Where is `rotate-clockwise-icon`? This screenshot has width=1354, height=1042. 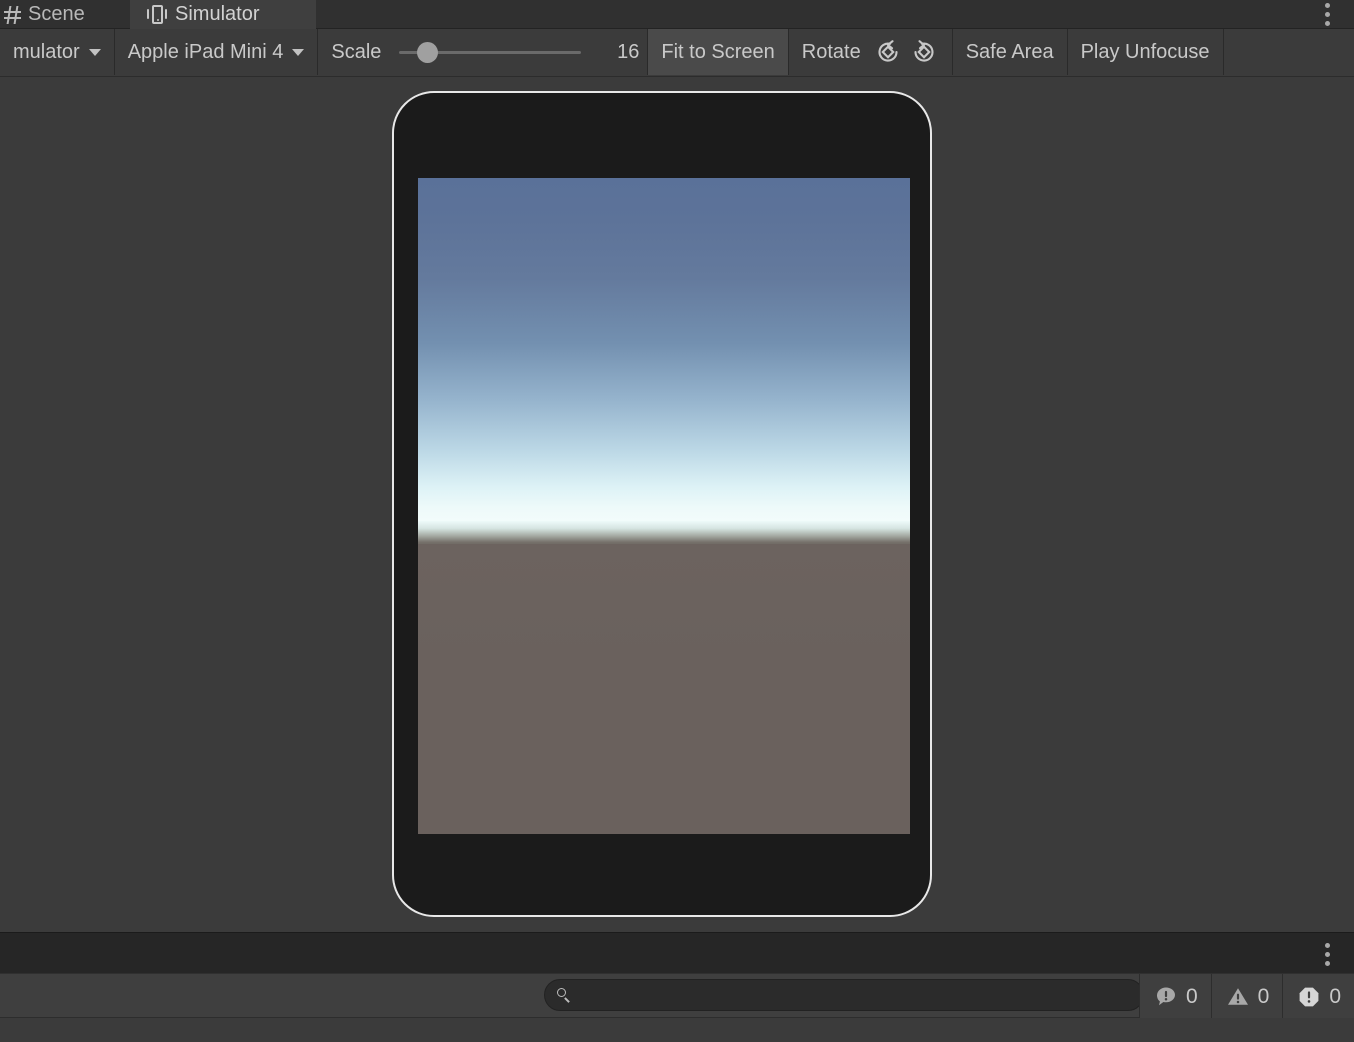 rotate-clockwise-icon is located at coordinates (924, 52).